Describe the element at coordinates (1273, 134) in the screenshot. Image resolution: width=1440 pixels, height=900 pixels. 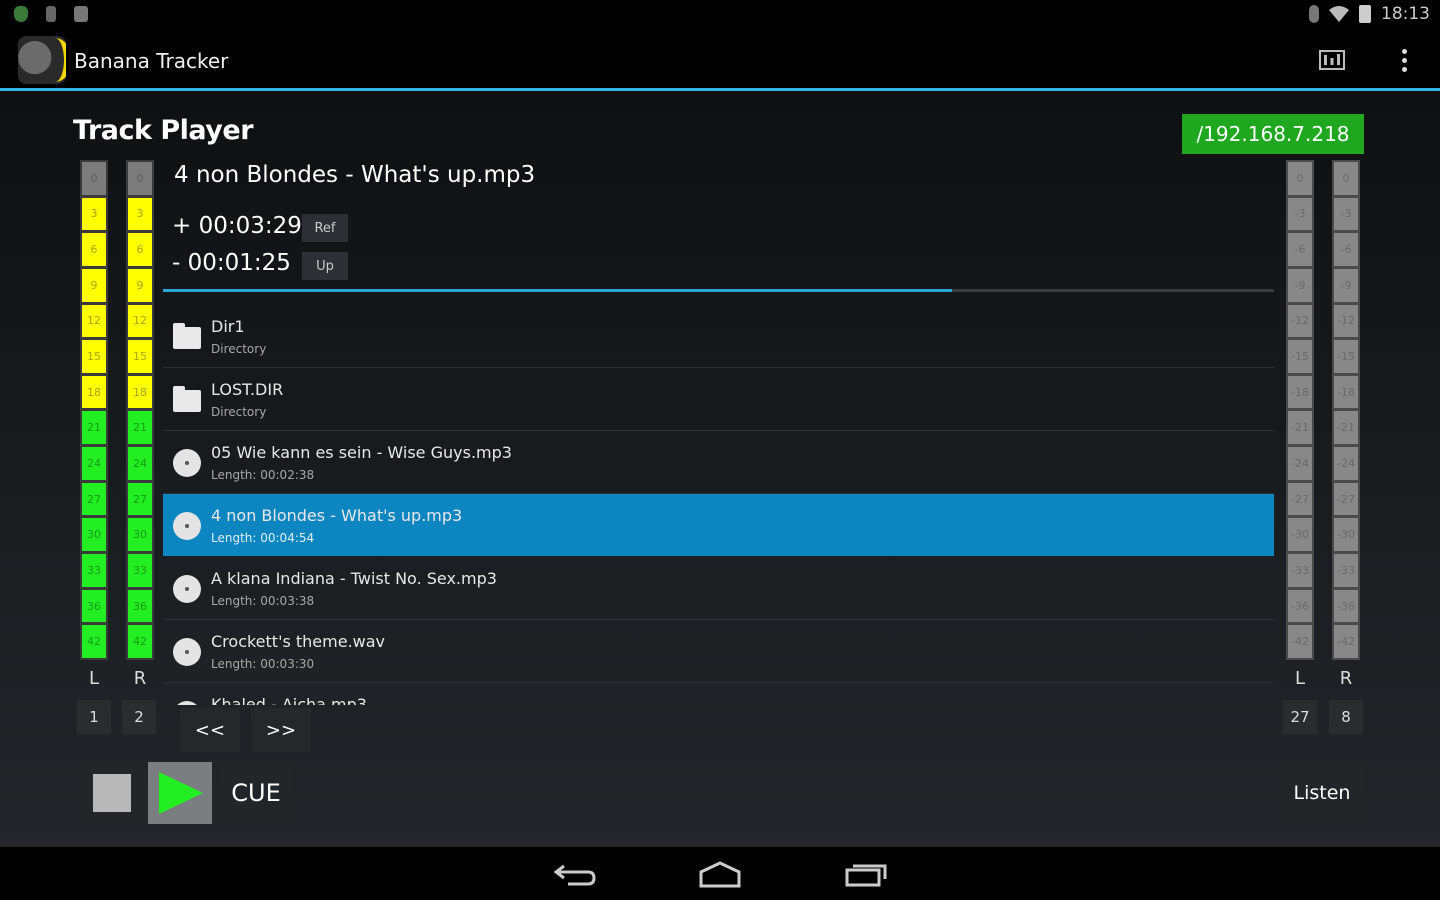
I see `server-address-button: /192.168.7.218` at that location.